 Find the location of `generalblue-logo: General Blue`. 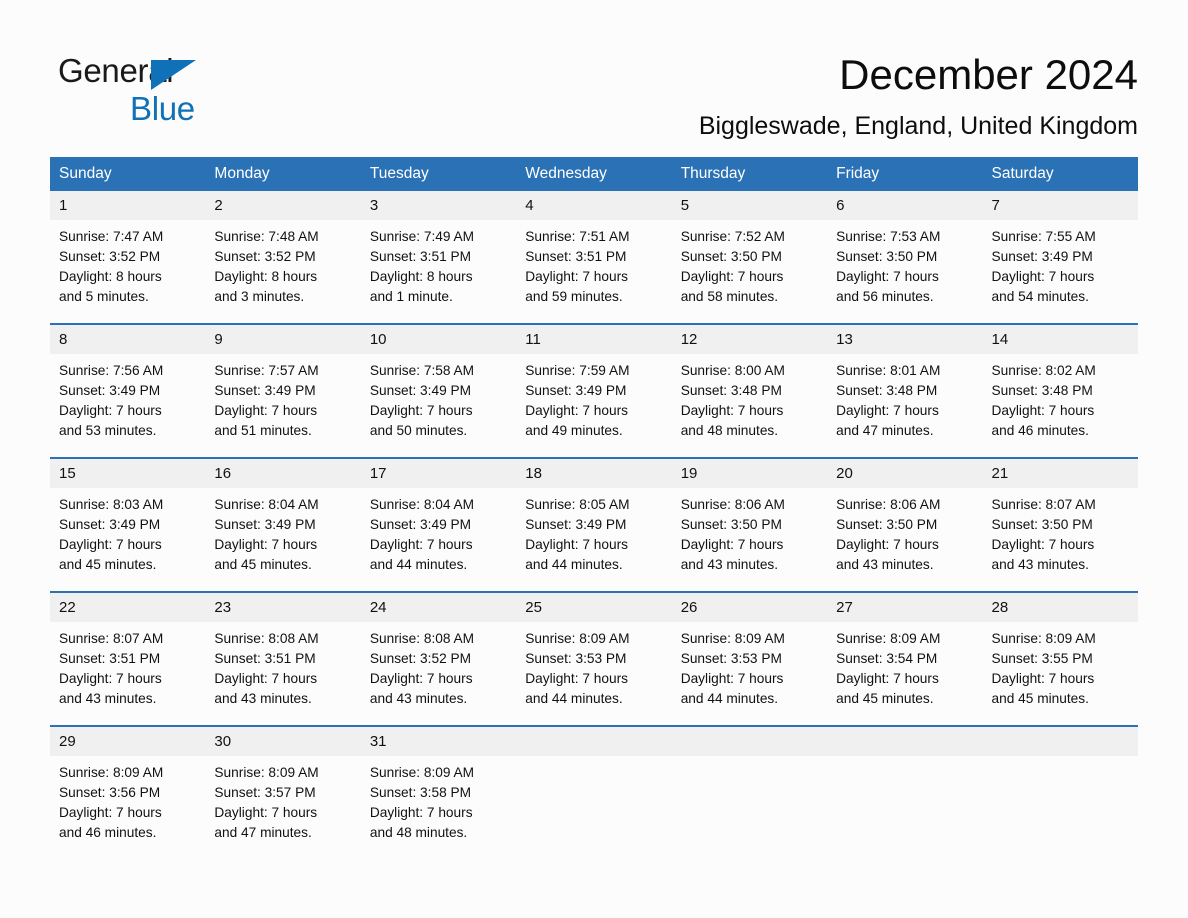

generalblue-logo: General Blue is located at coordinates (178, 92).